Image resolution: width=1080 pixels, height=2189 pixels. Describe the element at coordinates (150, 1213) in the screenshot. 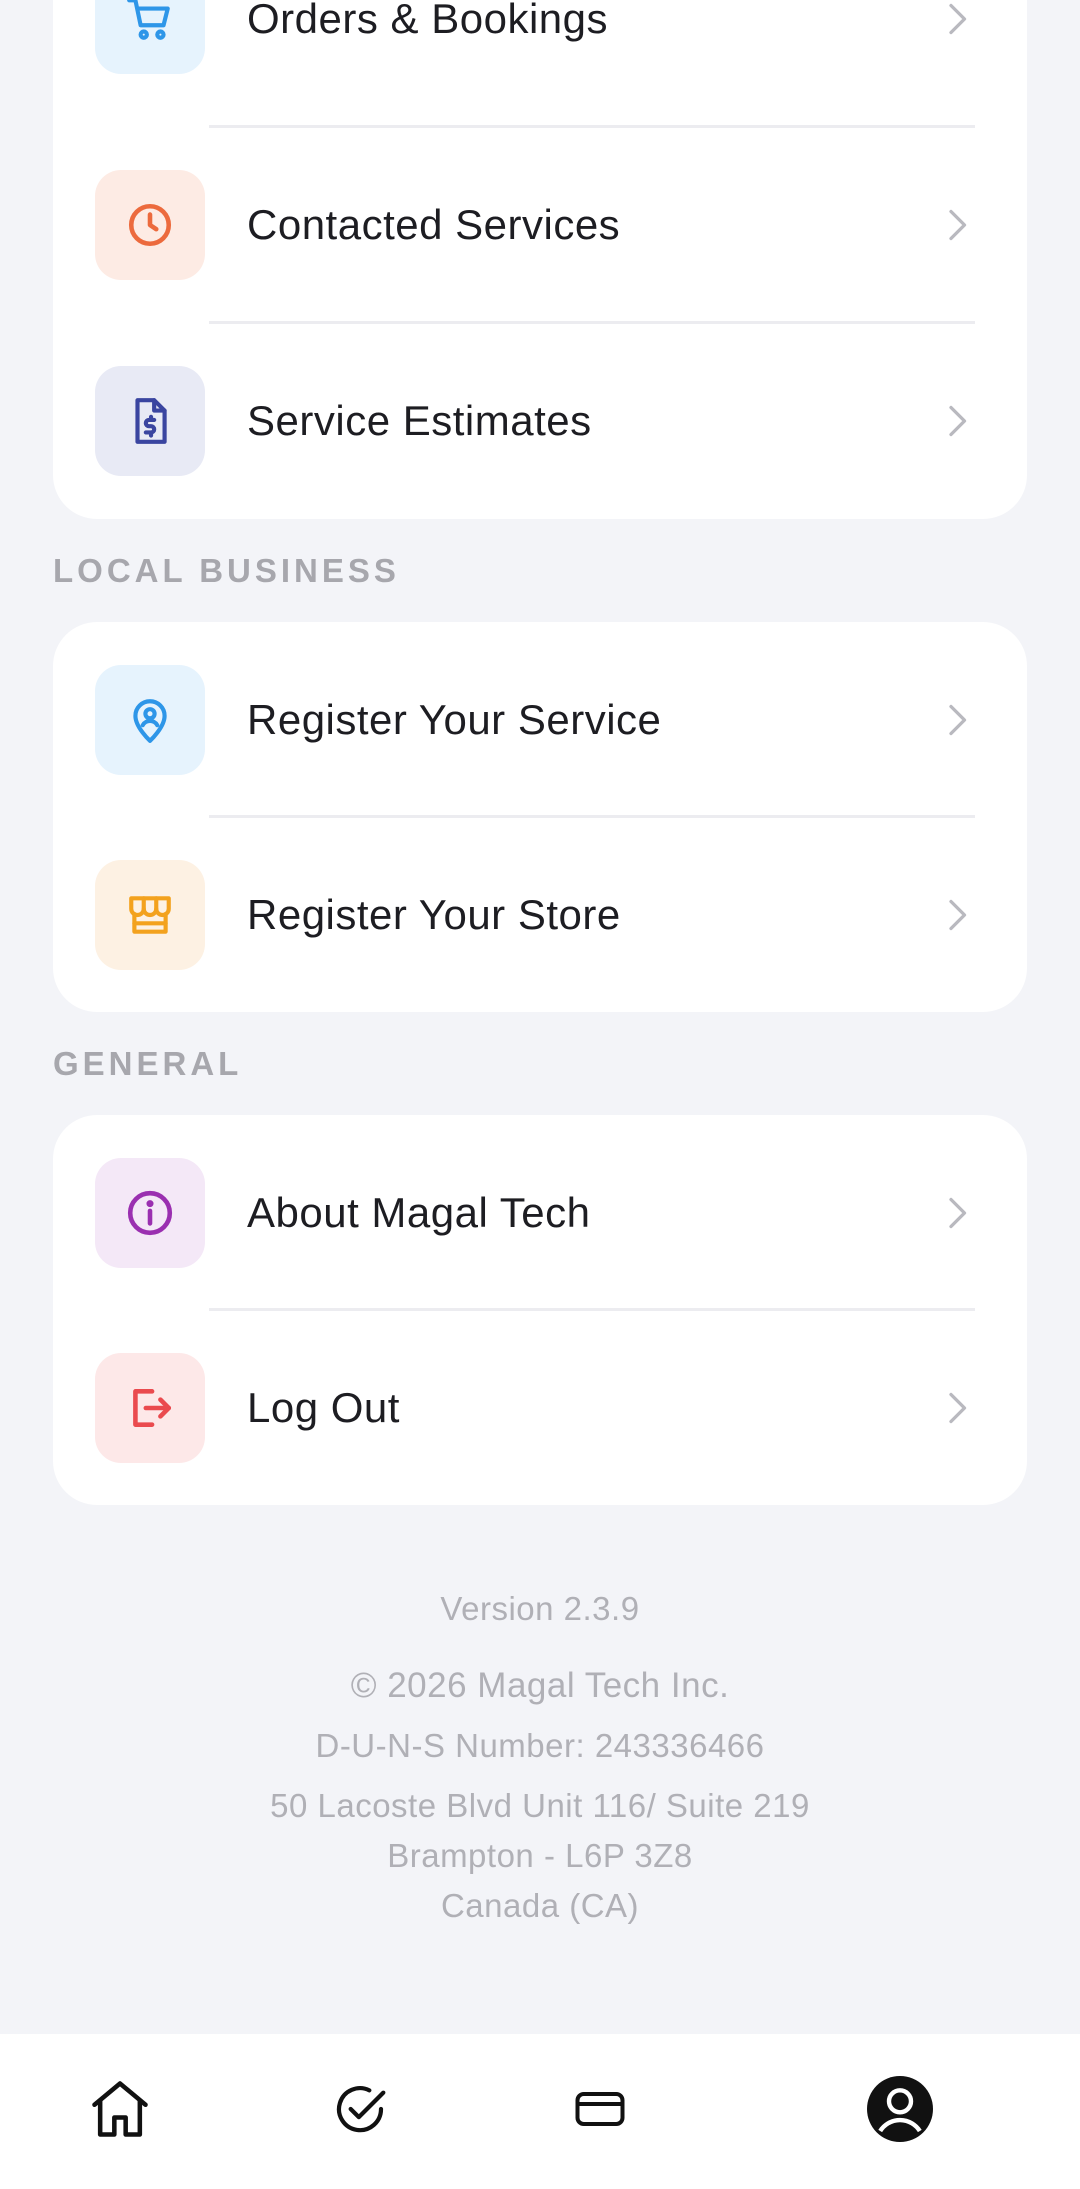

I see `info-icon` at that location.